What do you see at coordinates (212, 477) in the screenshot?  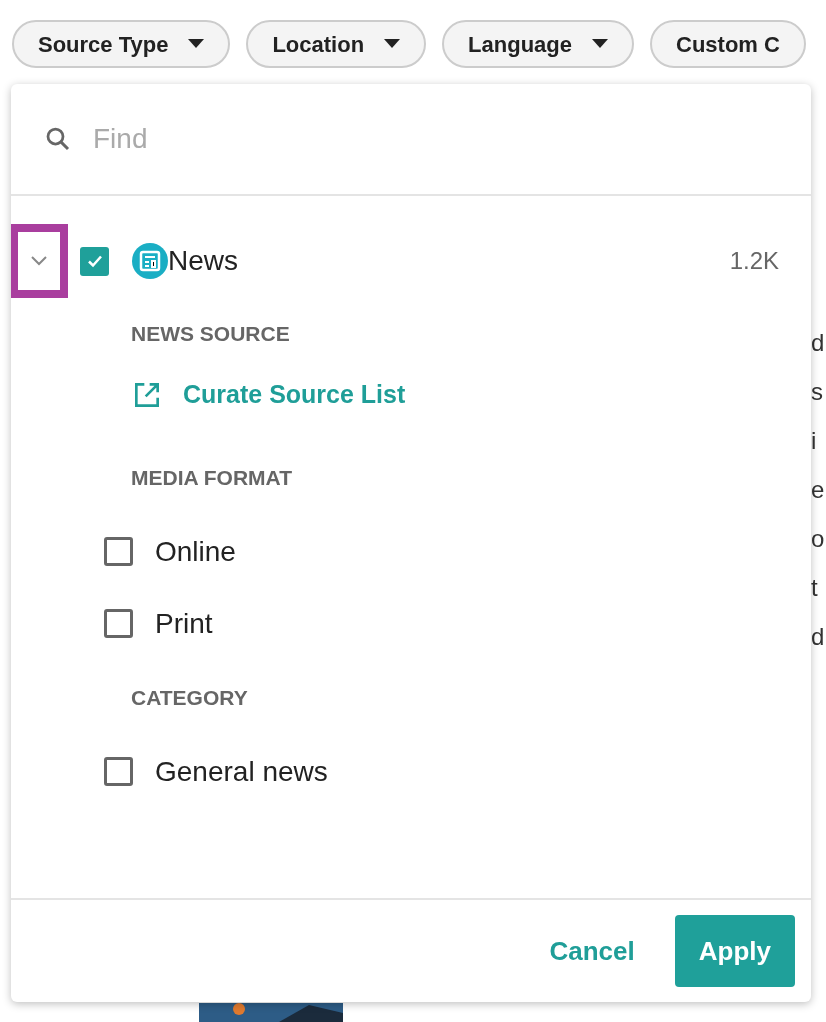 I see `section-heading: MEDIA FORMAT` at bounding box center [212, 477].